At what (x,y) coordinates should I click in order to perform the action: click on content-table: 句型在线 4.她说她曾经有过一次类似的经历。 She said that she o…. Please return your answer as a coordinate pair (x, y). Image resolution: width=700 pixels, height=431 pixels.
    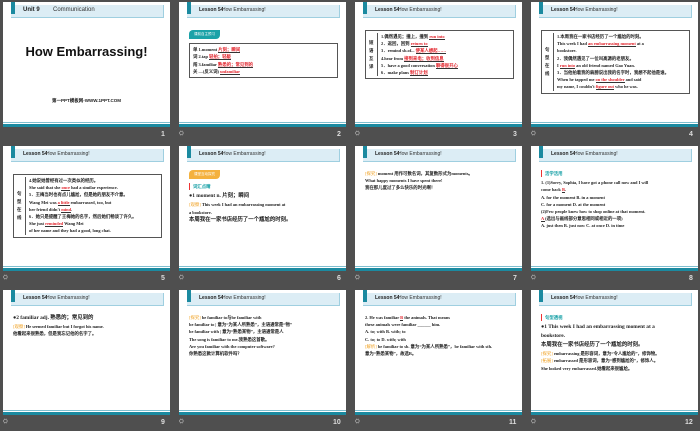
    Looking at the image, I should click on (87, 206).